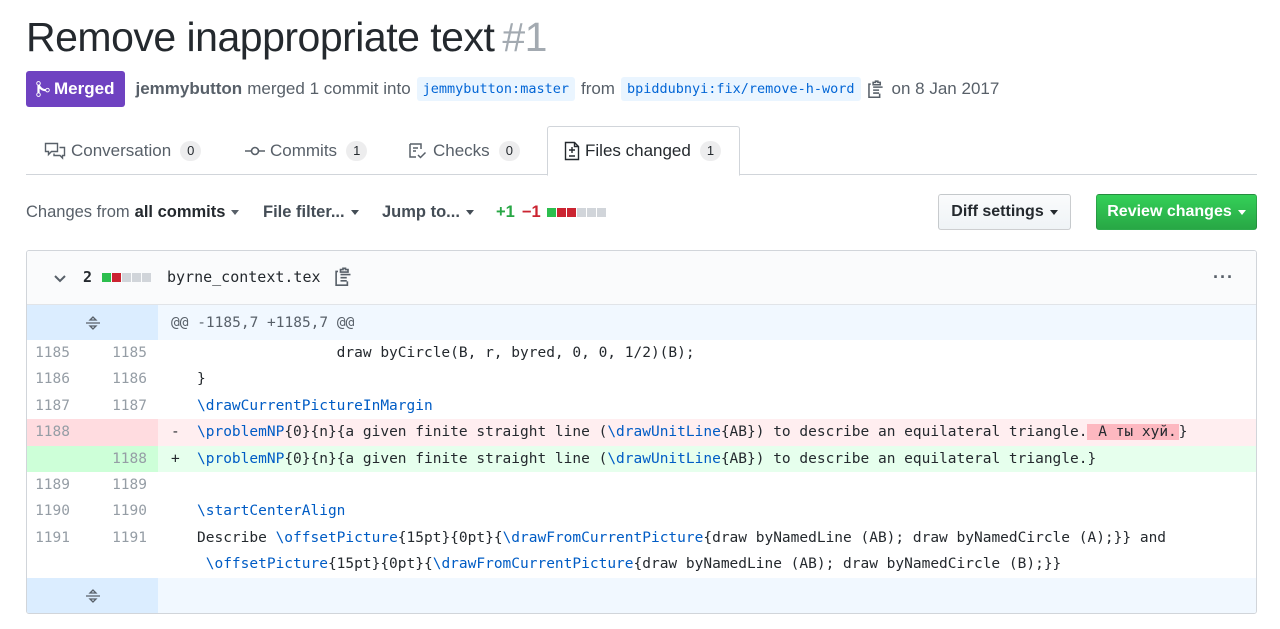 The height and width of the screenshot is (629, 1280). Describe the element at coordinates (638, 150) in the screenshot. I see `tab-label: Files changed` at that location.